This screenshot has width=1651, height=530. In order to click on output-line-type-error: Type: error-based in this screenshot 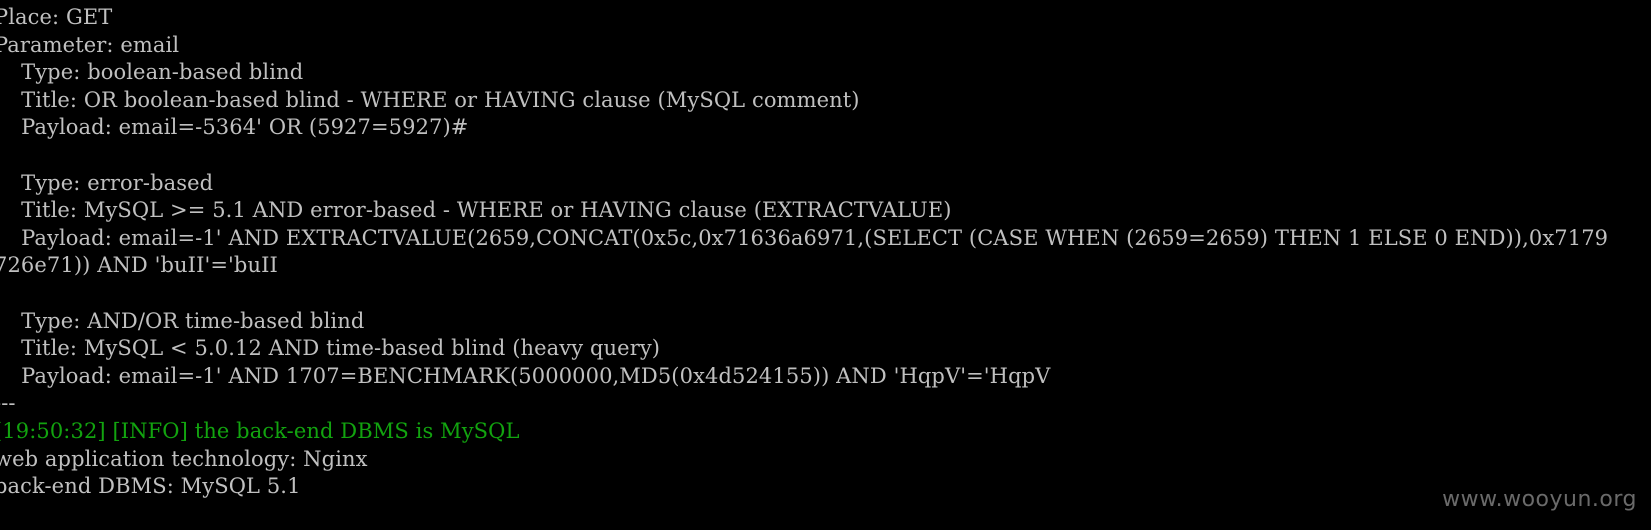, I will do `click(107, 182)`.